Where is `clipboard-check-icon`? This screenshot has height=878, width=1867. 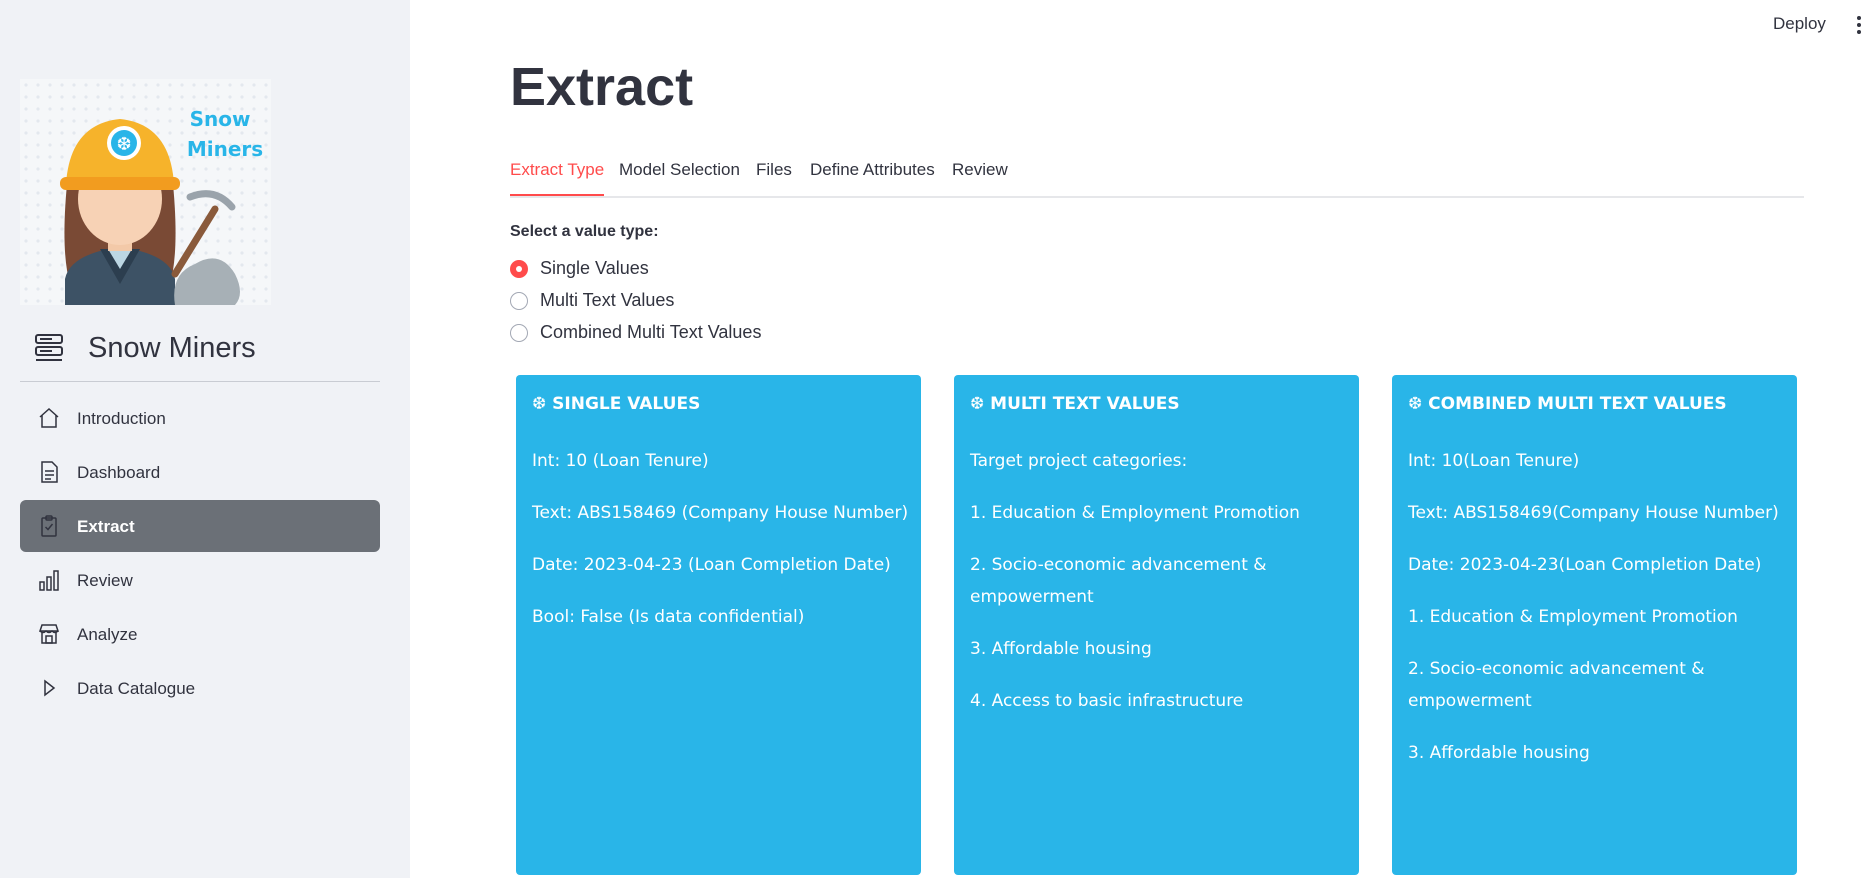 clipboard-check-icon is located at coordinates (49, 526).